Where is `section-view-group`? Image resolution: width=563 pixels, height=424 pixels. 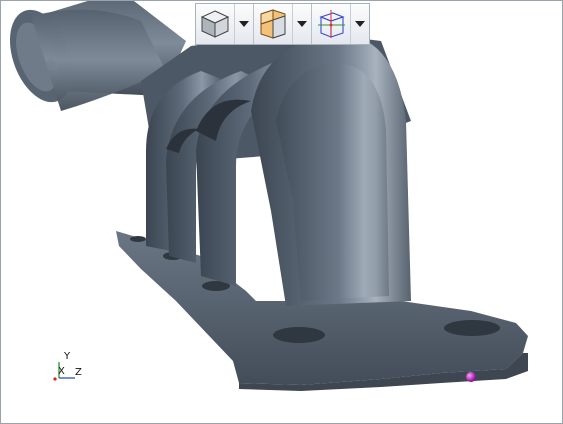 section-view-group is located at coordinates (283, 24).